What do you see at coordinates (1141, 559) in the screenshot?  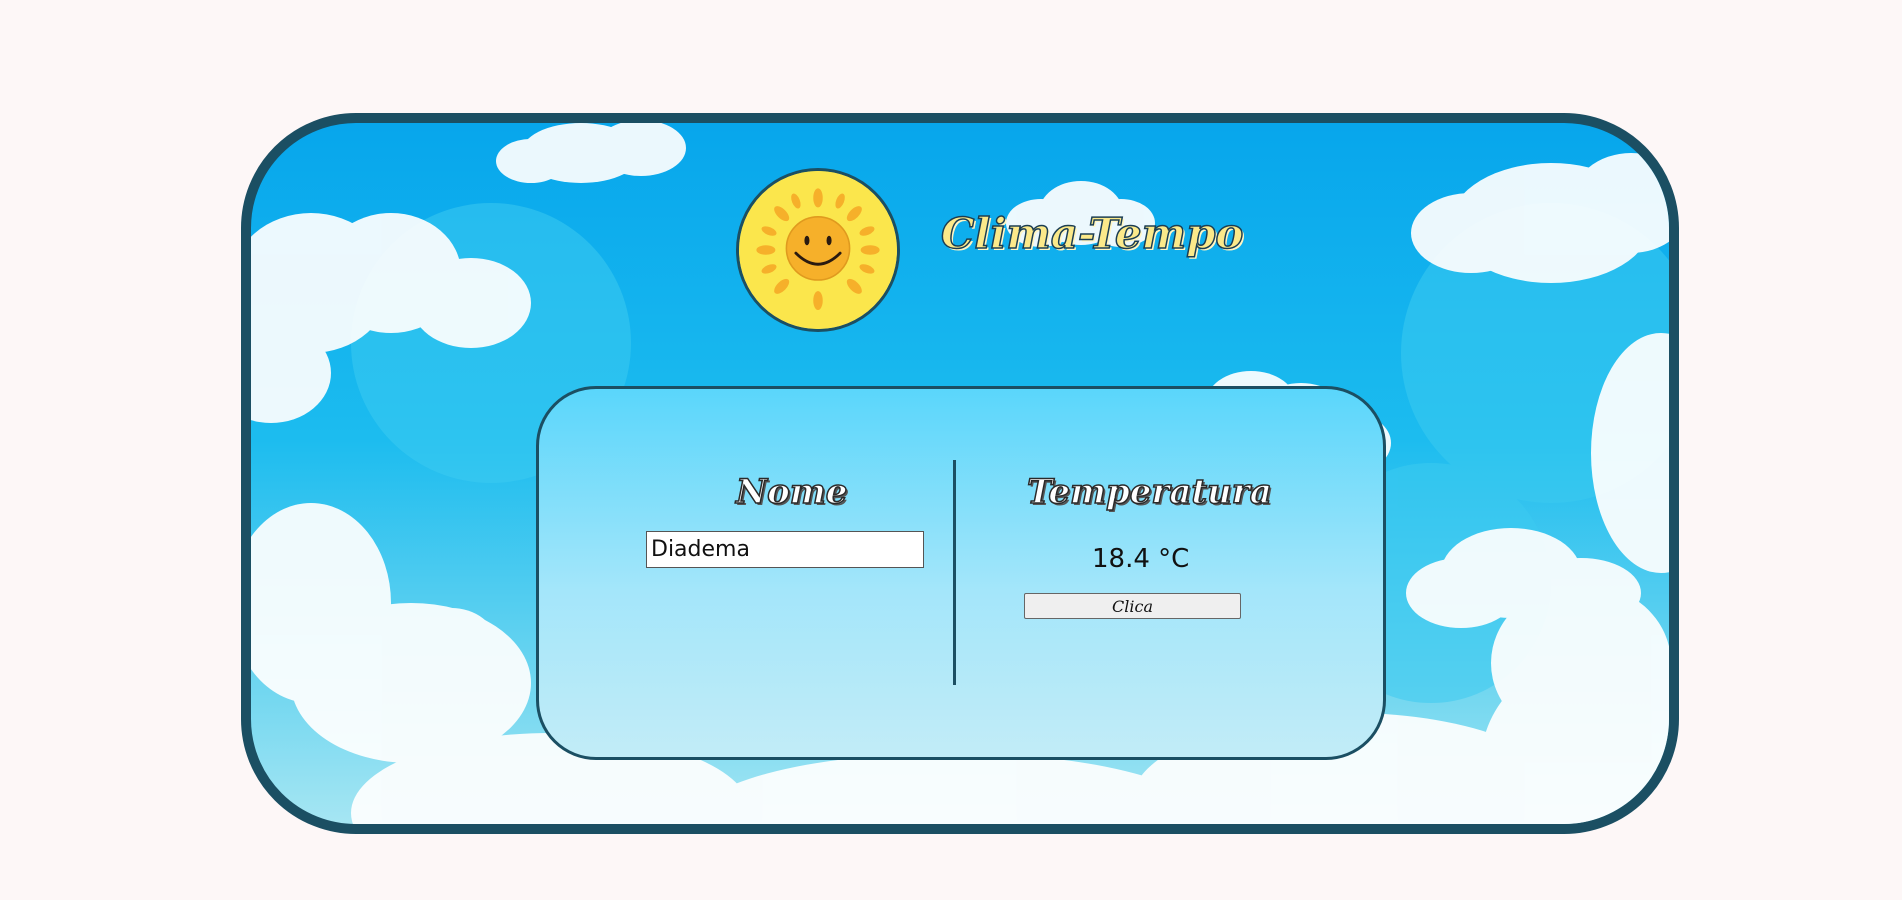 I see `temperature-value: 18.4 °C` at bounding box center [1141, 559].